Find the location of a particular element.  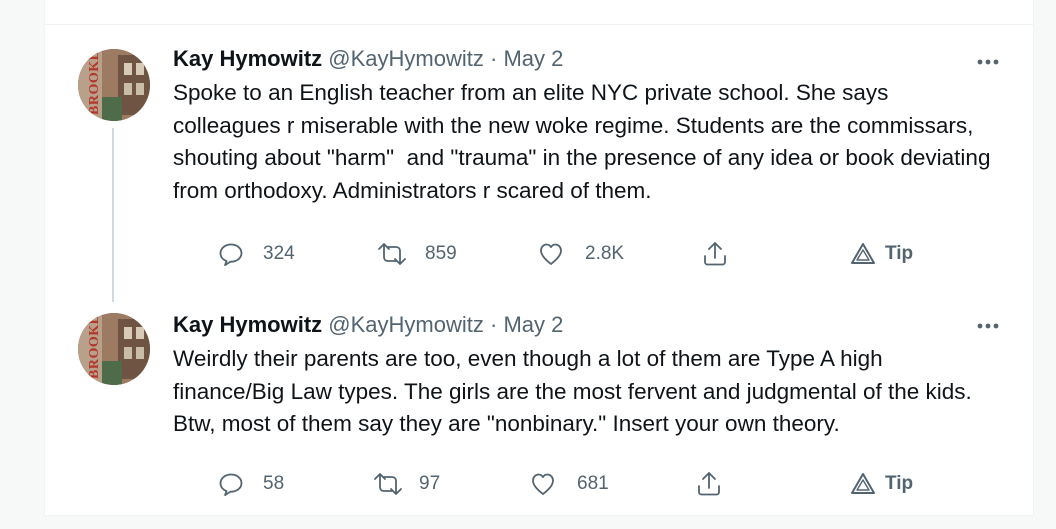

tweet-actions: 58 97 681 Tip is located at coordinates (553, 484).